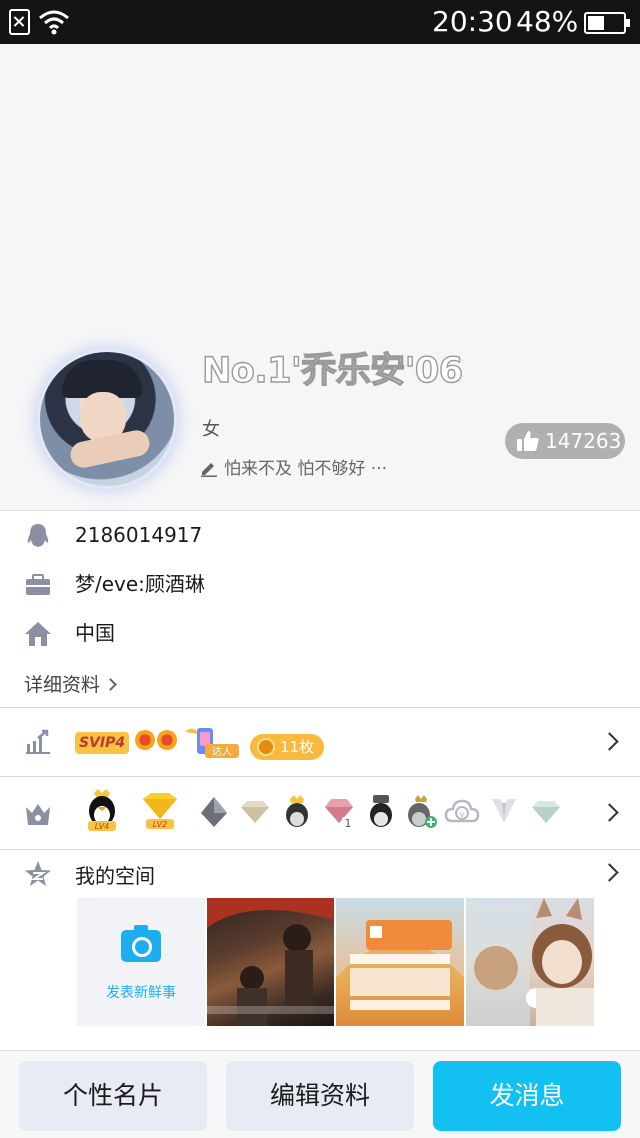  Describe the element at coordinates (38, 634) in the screenshot. I see `home-icon` at that location.